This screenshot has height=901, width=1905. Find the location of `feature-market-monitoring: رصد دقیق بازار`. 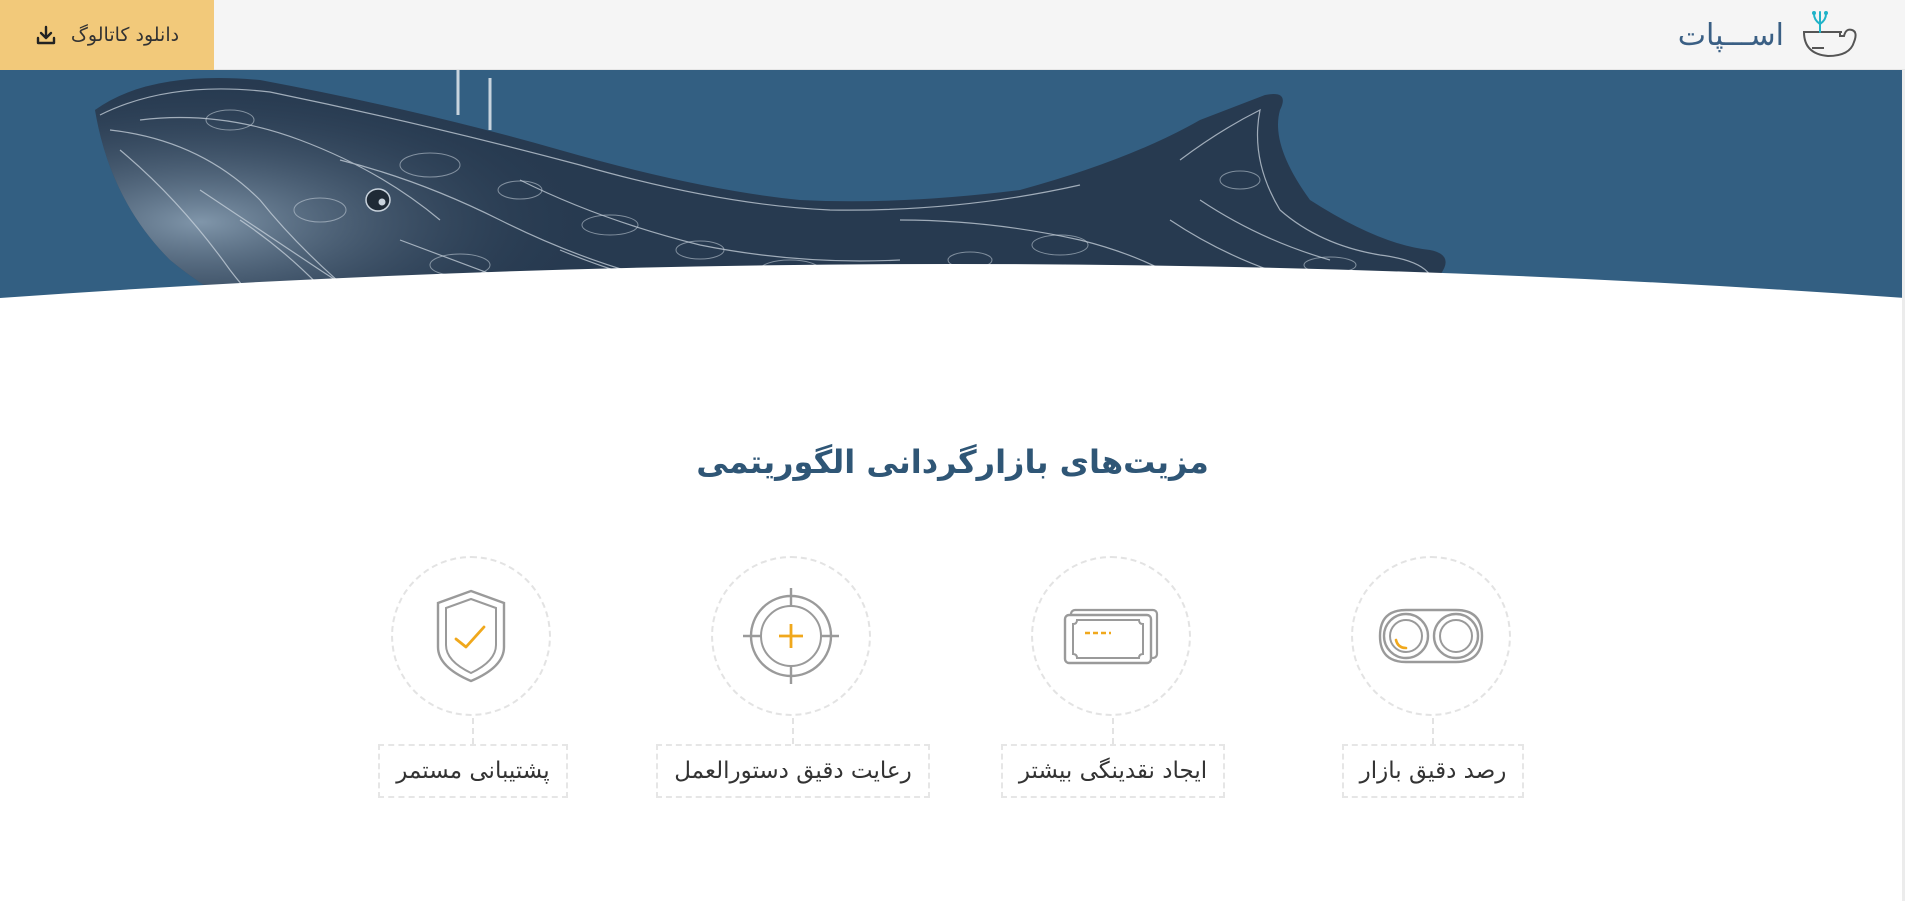

feature-market-monitoring: رصد دقیق بازار is located at coordinates (1433, 681).